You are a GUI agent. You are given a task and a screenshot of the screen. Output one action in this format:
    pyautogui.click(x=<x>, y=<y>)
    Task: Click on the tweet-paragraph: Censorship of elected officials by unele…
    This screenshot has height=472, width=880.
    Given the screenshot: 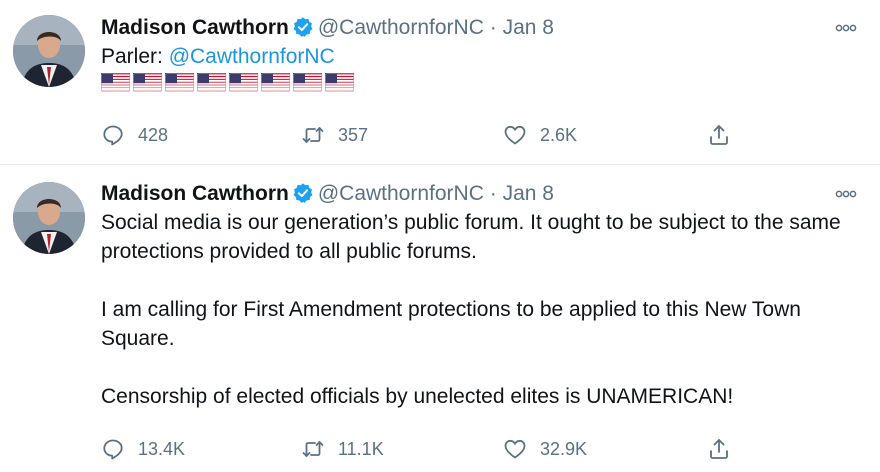 What is the action you would take?
    pyautogui.click(x=417, y=396)
    